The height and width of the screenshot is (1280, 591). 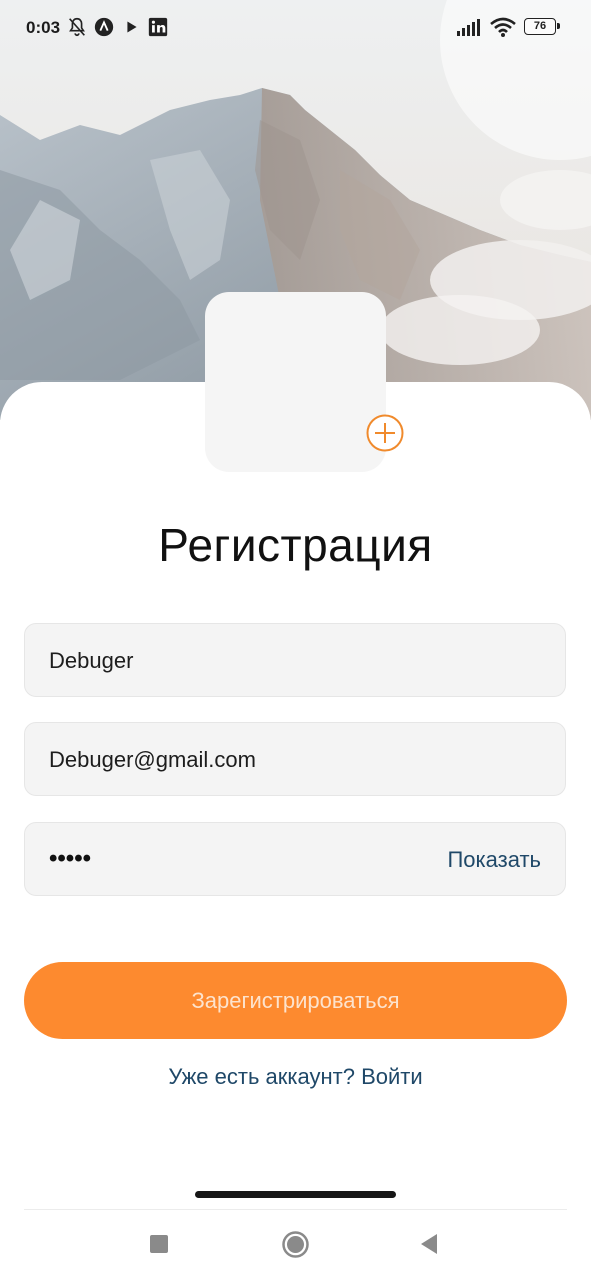 I want to click on home-indicator, so click(x=295, y=1194).